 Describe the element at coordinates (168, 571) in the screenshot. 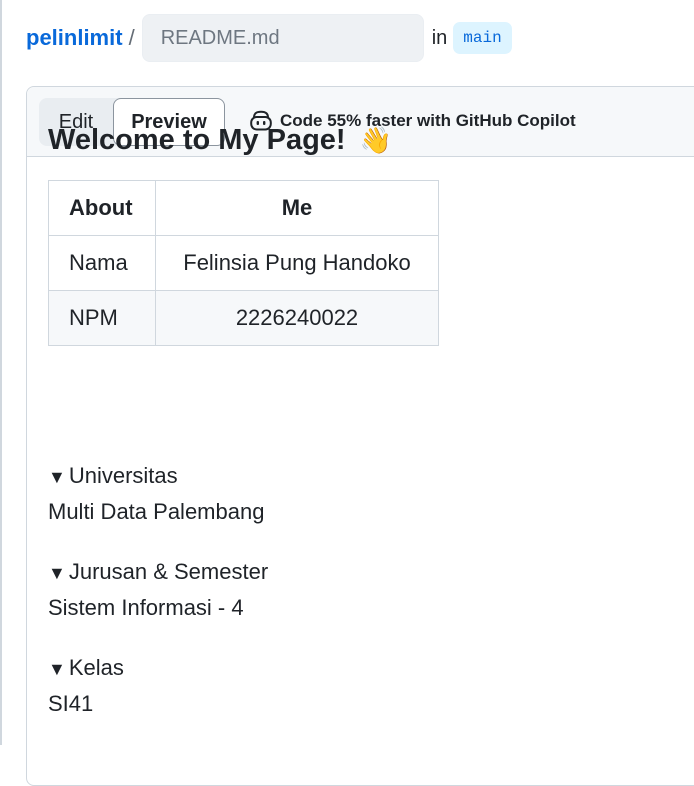

I see `details-summary-label: Jurusan & Semester` at that location.